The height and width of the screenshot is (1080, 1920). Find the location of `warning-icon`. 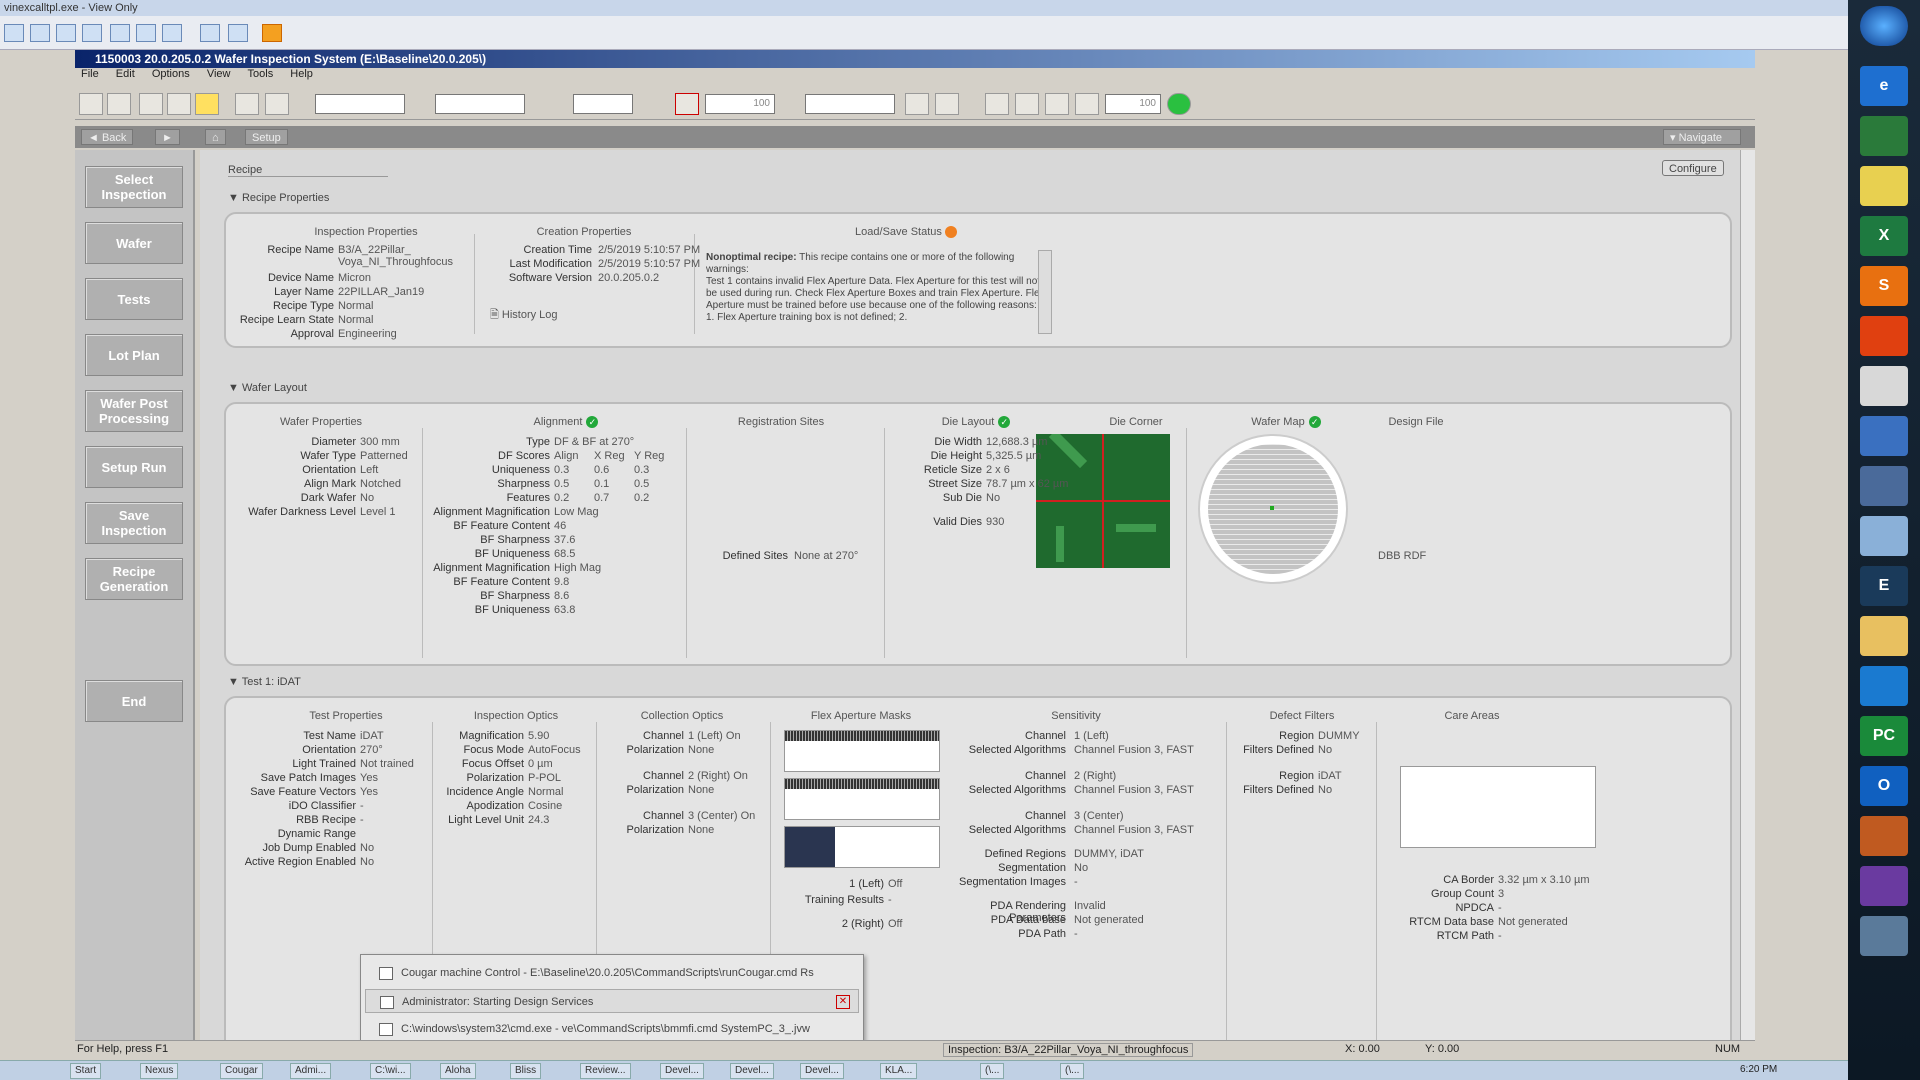

warning-icon is located at coordinates (207, 104).